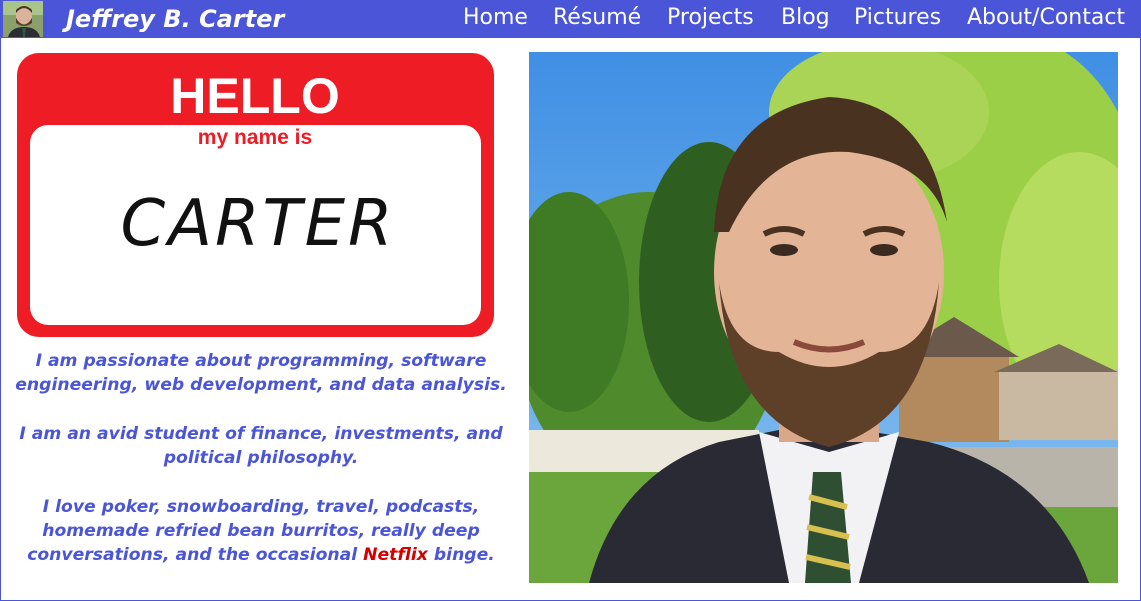  What do you see at coordinates (710, 17) in the screenshot?
I see `nav-projects: Projects` at bounding box center [710, 17].